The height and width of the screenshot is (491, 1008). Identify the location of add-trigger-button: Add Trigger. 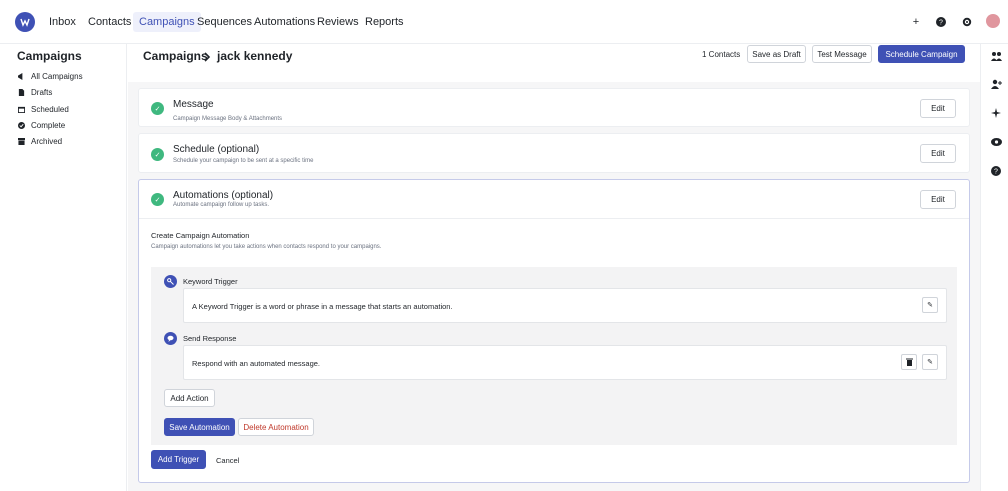
(178, 459).